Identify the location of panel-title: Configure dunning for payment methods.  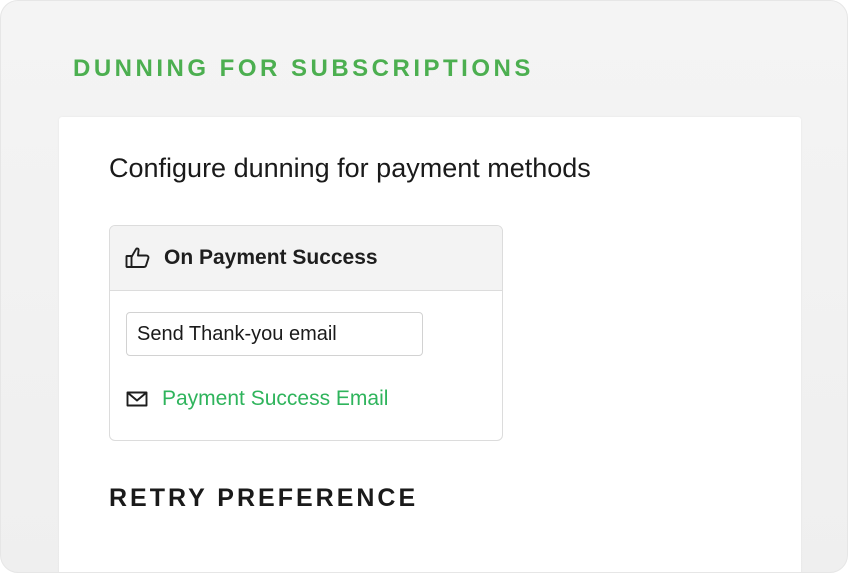
(350, 168).